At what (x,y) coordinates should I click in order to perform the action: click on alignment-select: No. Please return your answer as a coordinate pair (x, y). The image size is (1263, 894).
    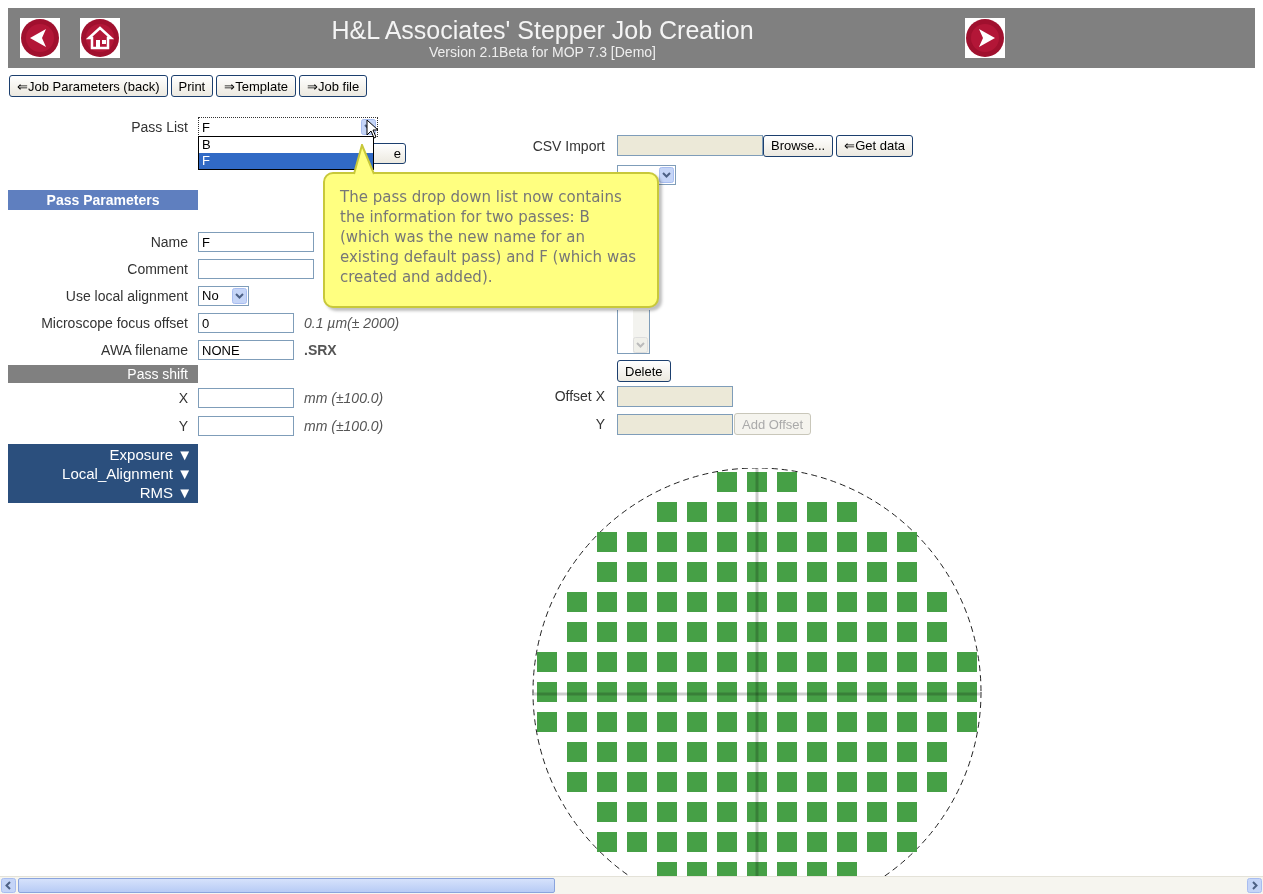
    Looking at the image, I should click on (223, 295).